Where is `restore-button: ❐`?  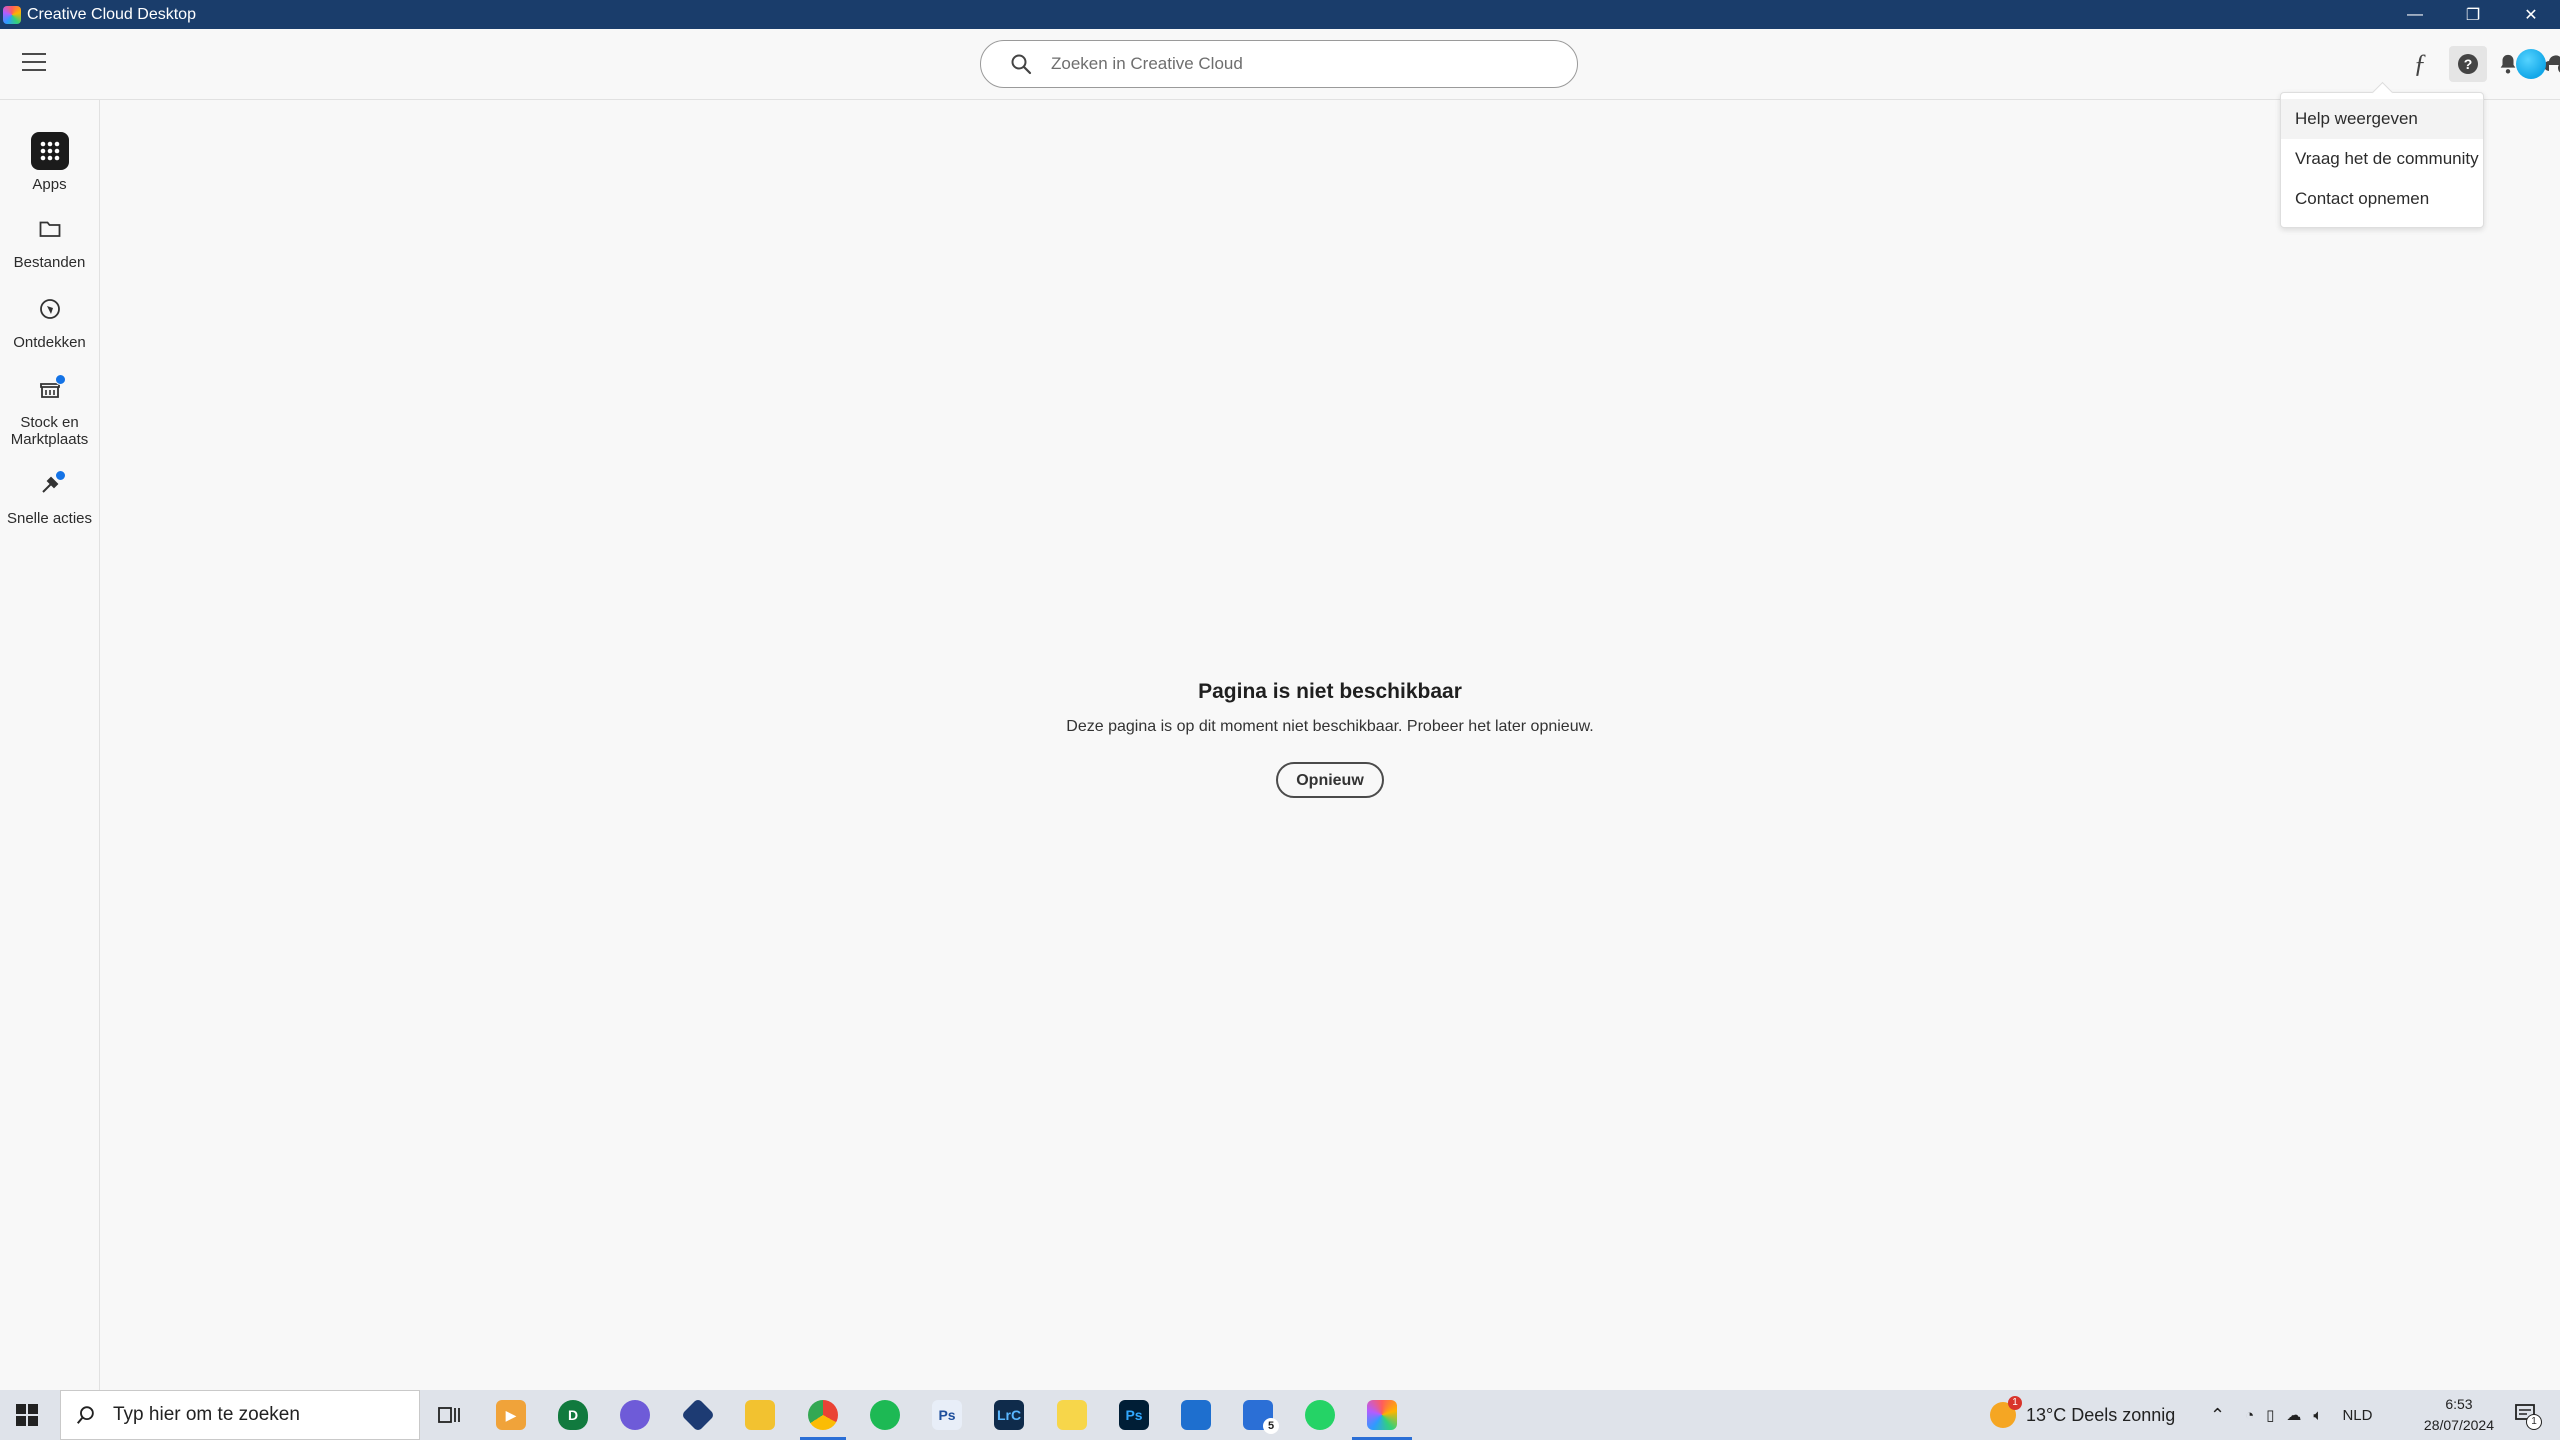
restore-button: ❐ is located at coordinates (2473, 14).